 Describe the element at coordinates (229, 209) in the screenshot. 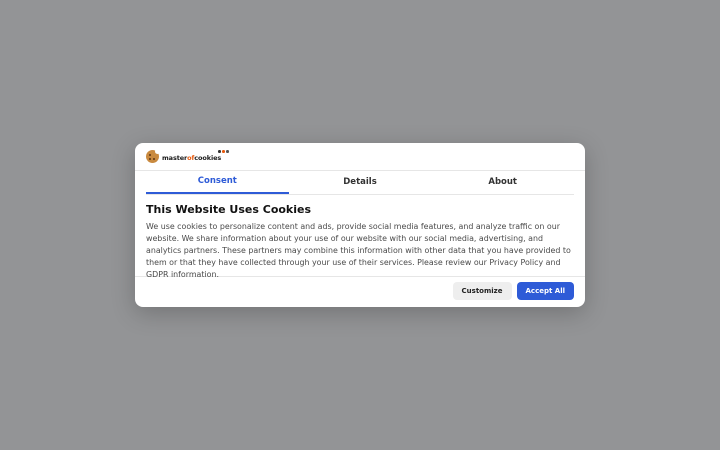

I see `dialog-title: This Website Uses Cookies` at that location.